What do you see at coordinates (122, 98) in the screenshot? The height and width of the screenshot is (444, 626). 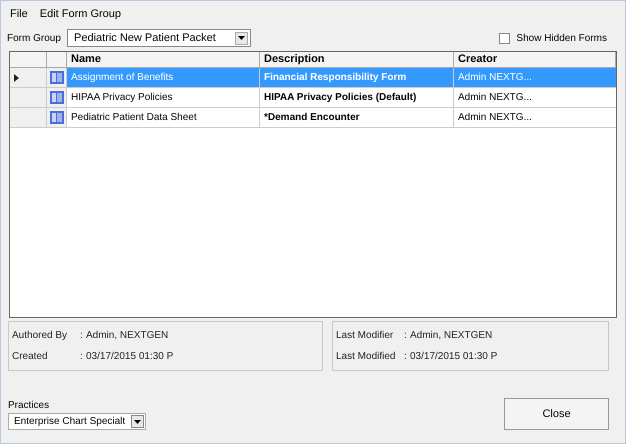 I see `table-cell-text: HIPAA Privacy Policies` at bounding box center [122, 98].